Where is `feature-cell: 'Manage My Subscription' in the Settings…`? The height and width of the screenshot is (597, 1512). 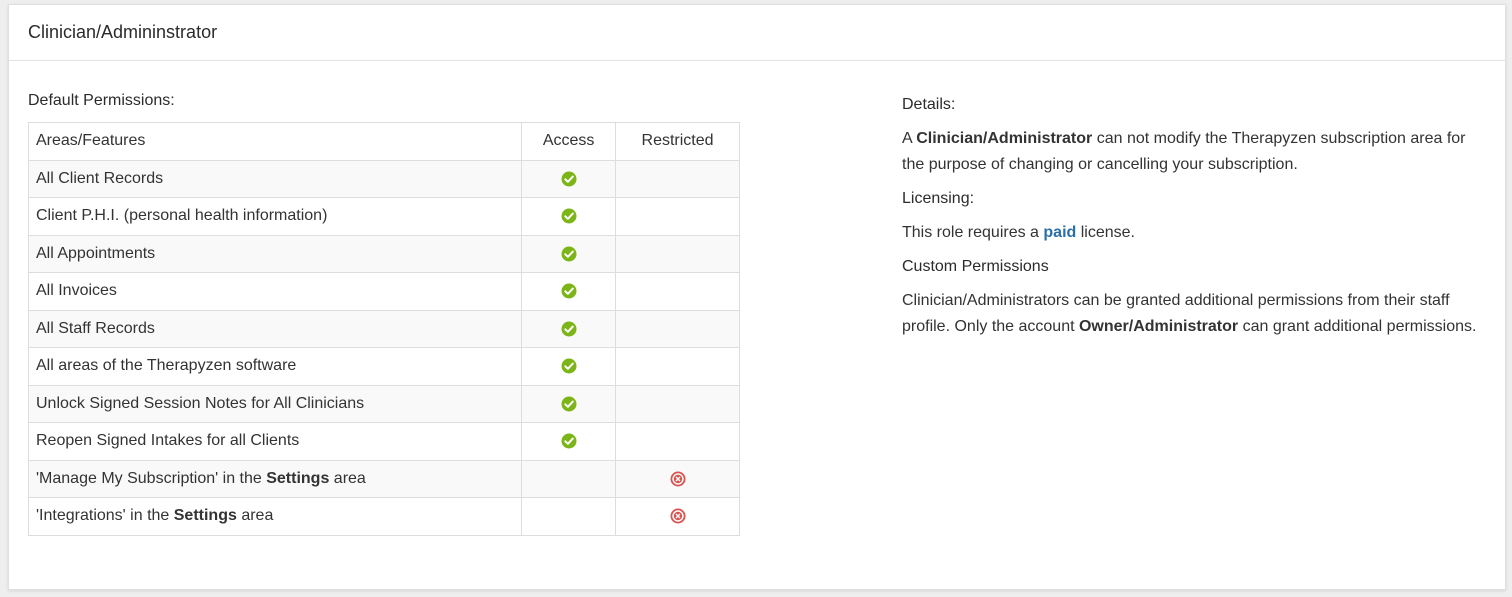 feature-cell: 'Manage My Subscription' in the Settings… is located at coordinates (275, 478).